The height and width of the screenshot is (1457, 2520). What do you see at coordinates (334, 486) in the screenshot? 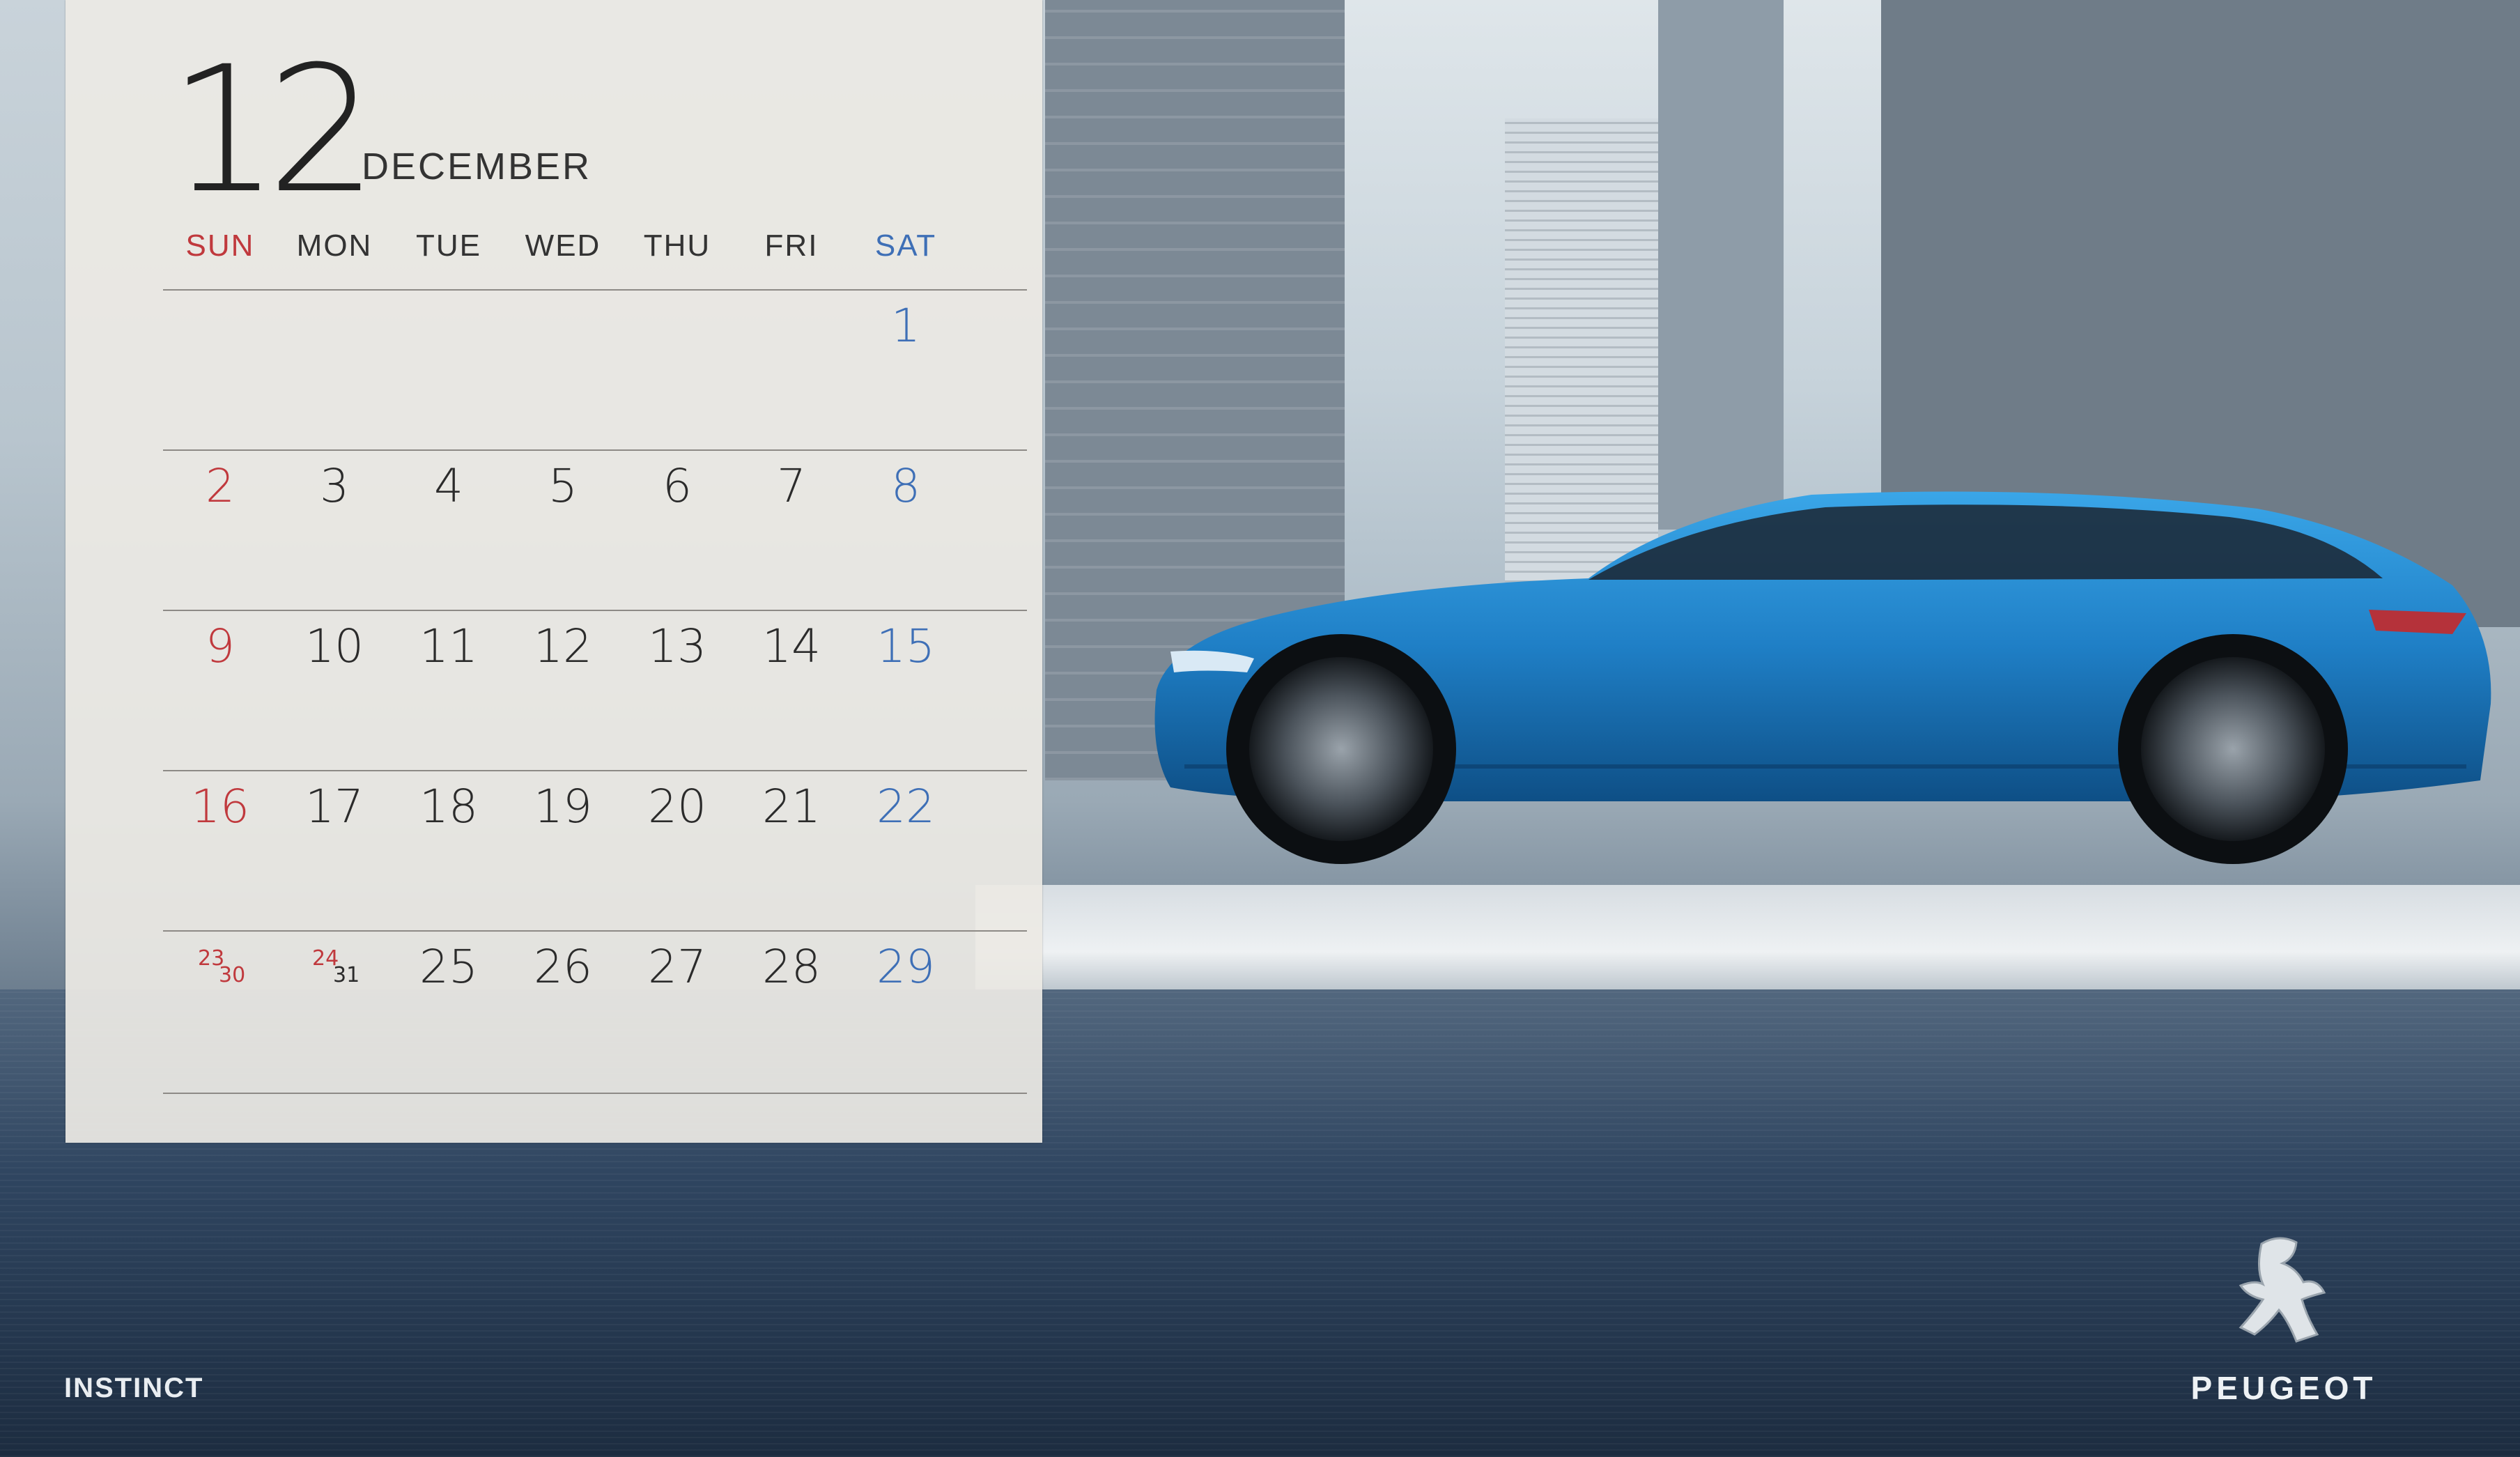
I see `day-cell: 3` at bounding box center [334, 486].